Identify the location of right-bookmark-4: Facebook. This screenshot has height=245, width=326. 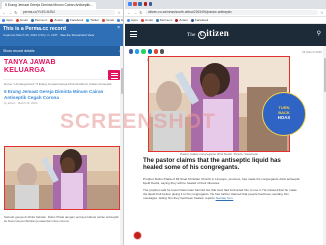
(199, 20).